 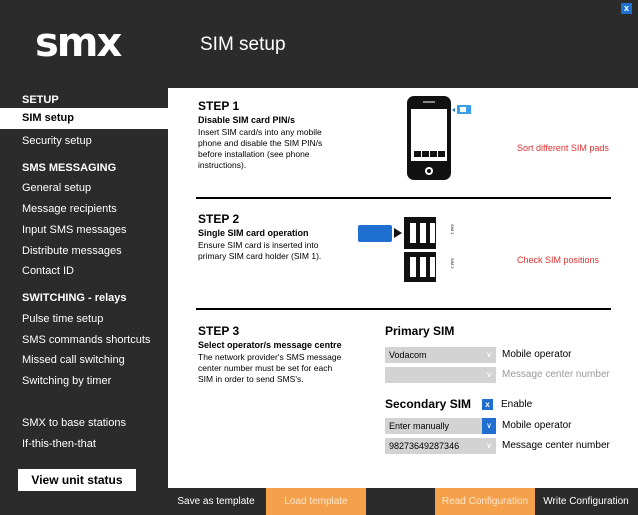 What do you see at coordinates (222, 165) in the screenshot?
I see `desc-line: instructions).` at bounding box center [222, 165].